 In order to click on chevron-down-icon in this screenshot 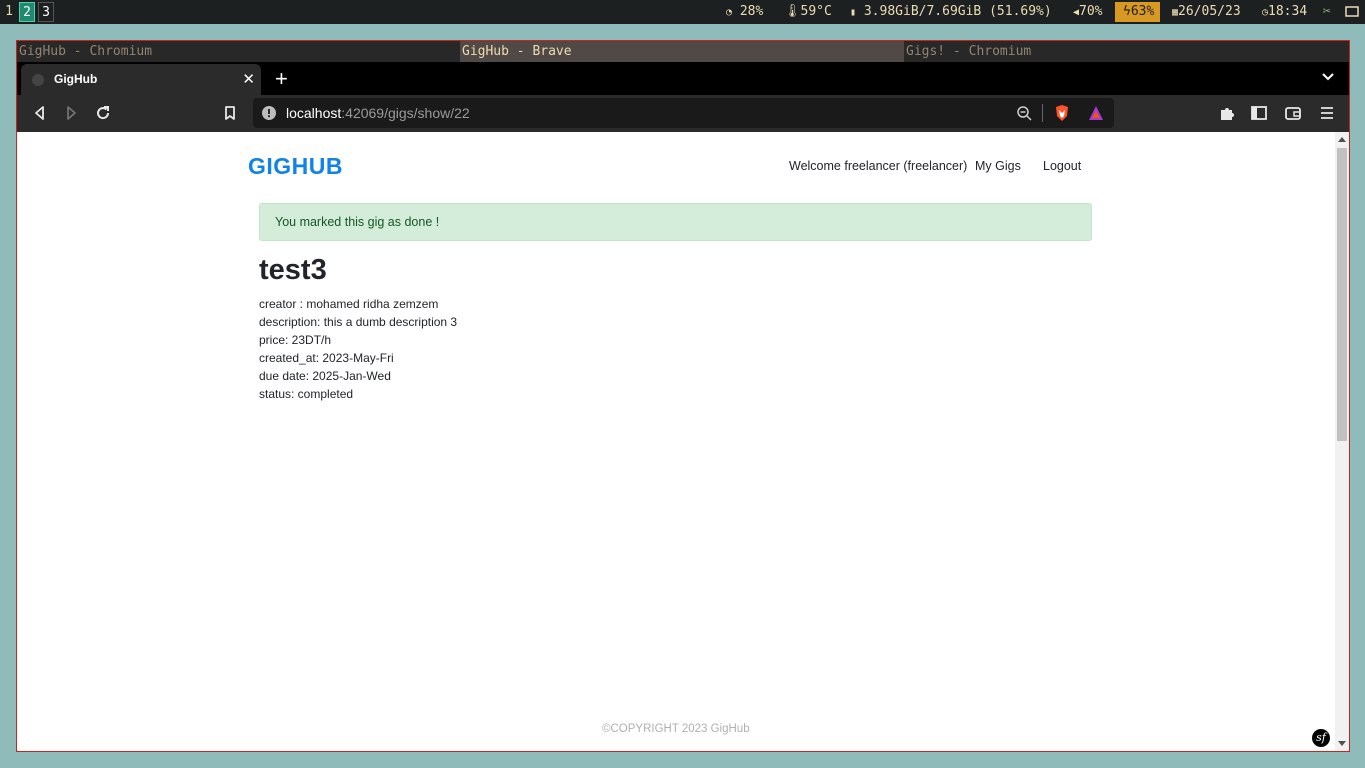, I will do `click(1328, 77)`.